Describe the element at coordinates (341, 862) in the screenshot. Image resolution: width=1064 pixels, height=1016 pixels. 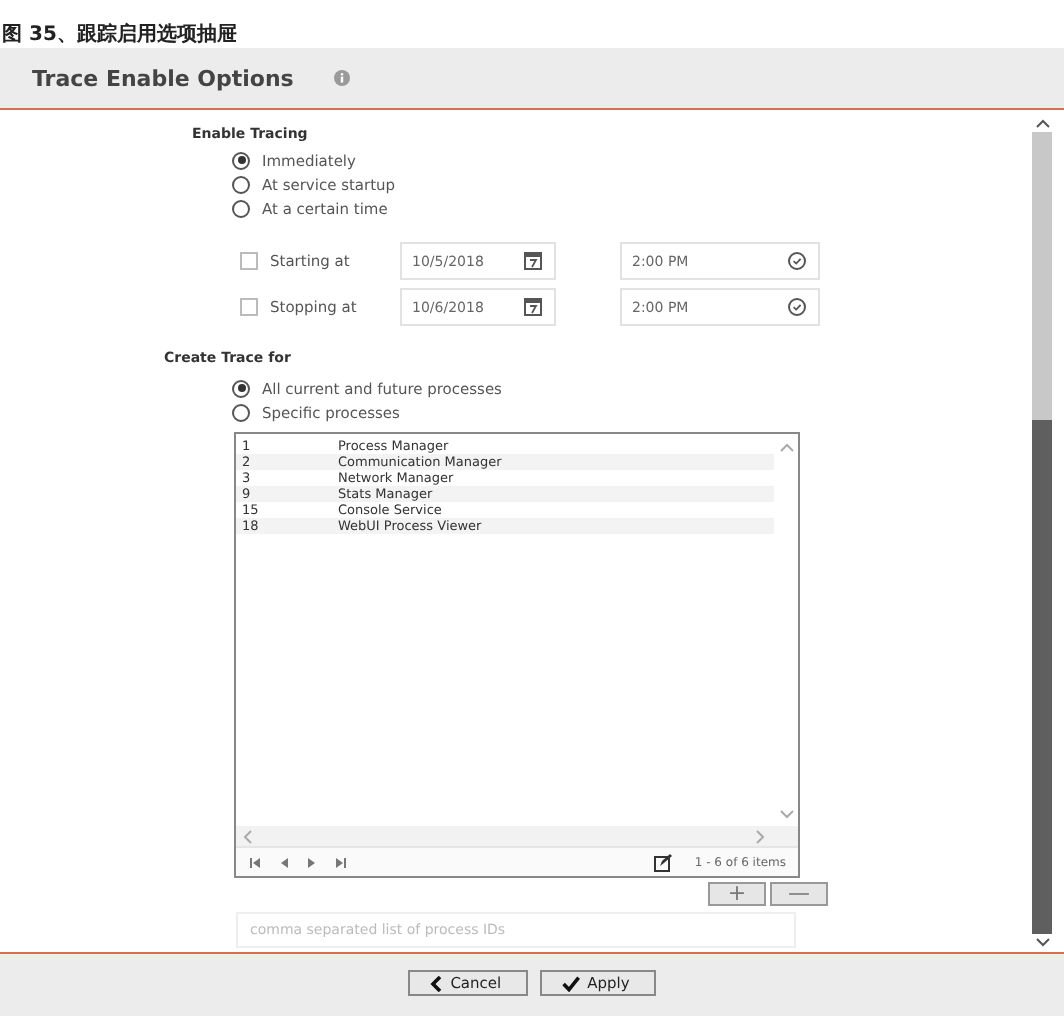
I see `last-page-icon` at that location.